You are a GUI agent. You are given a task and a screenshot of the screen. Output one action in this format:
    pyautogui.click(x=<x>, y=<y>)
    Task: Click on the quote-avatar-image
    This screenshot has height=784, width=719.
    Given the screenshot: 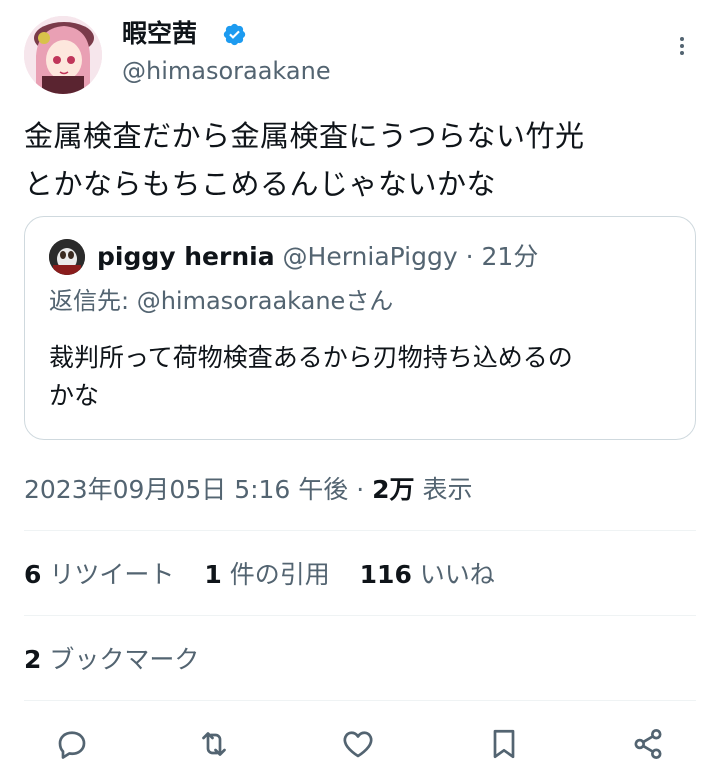 What is the action you would take?
    pyautogui.click(x=67, y=257)
    